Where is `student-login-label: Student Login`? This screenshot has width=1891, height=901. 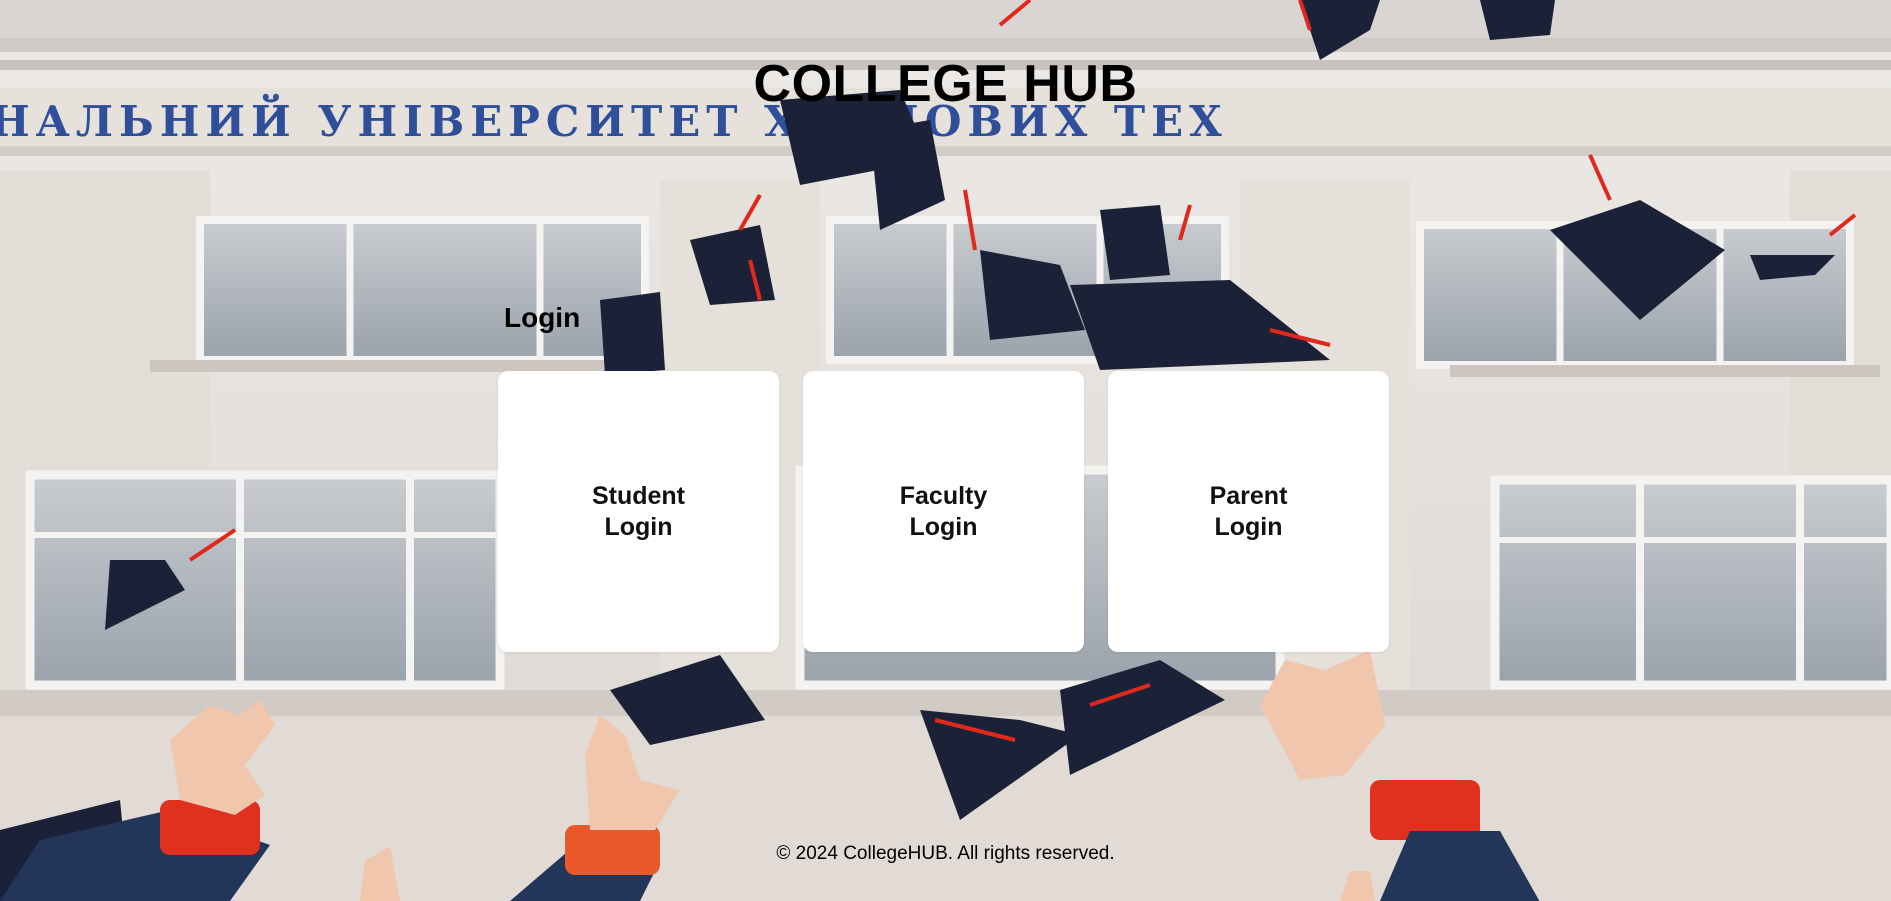 student-login-label: Student Login is located at coordinates (638, 511).